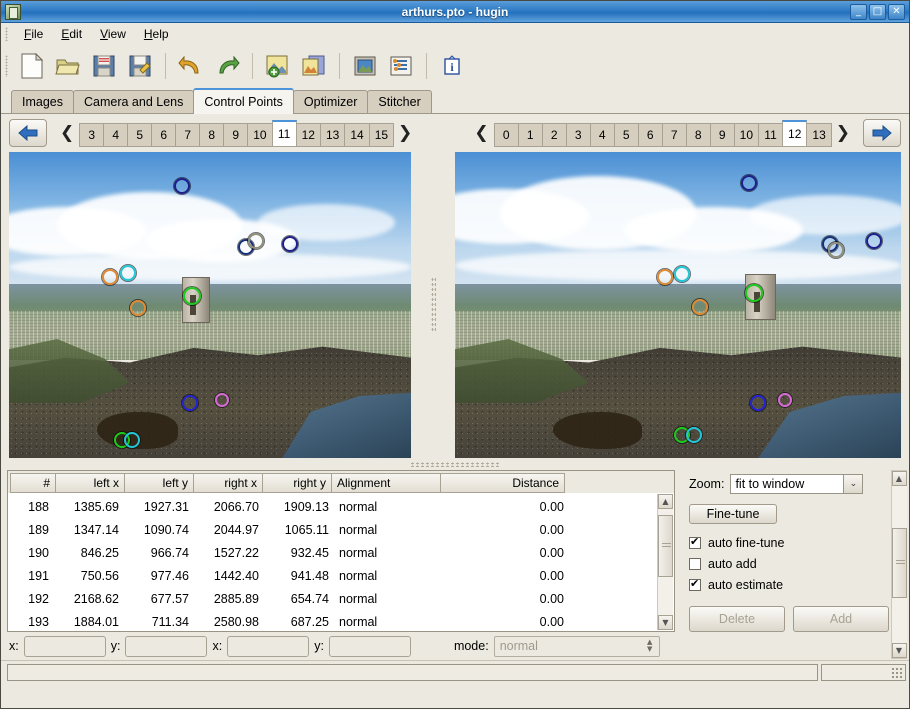 The image size is (910, 709). I want to click on right-image-tab-1: 1, so click(530, 135).